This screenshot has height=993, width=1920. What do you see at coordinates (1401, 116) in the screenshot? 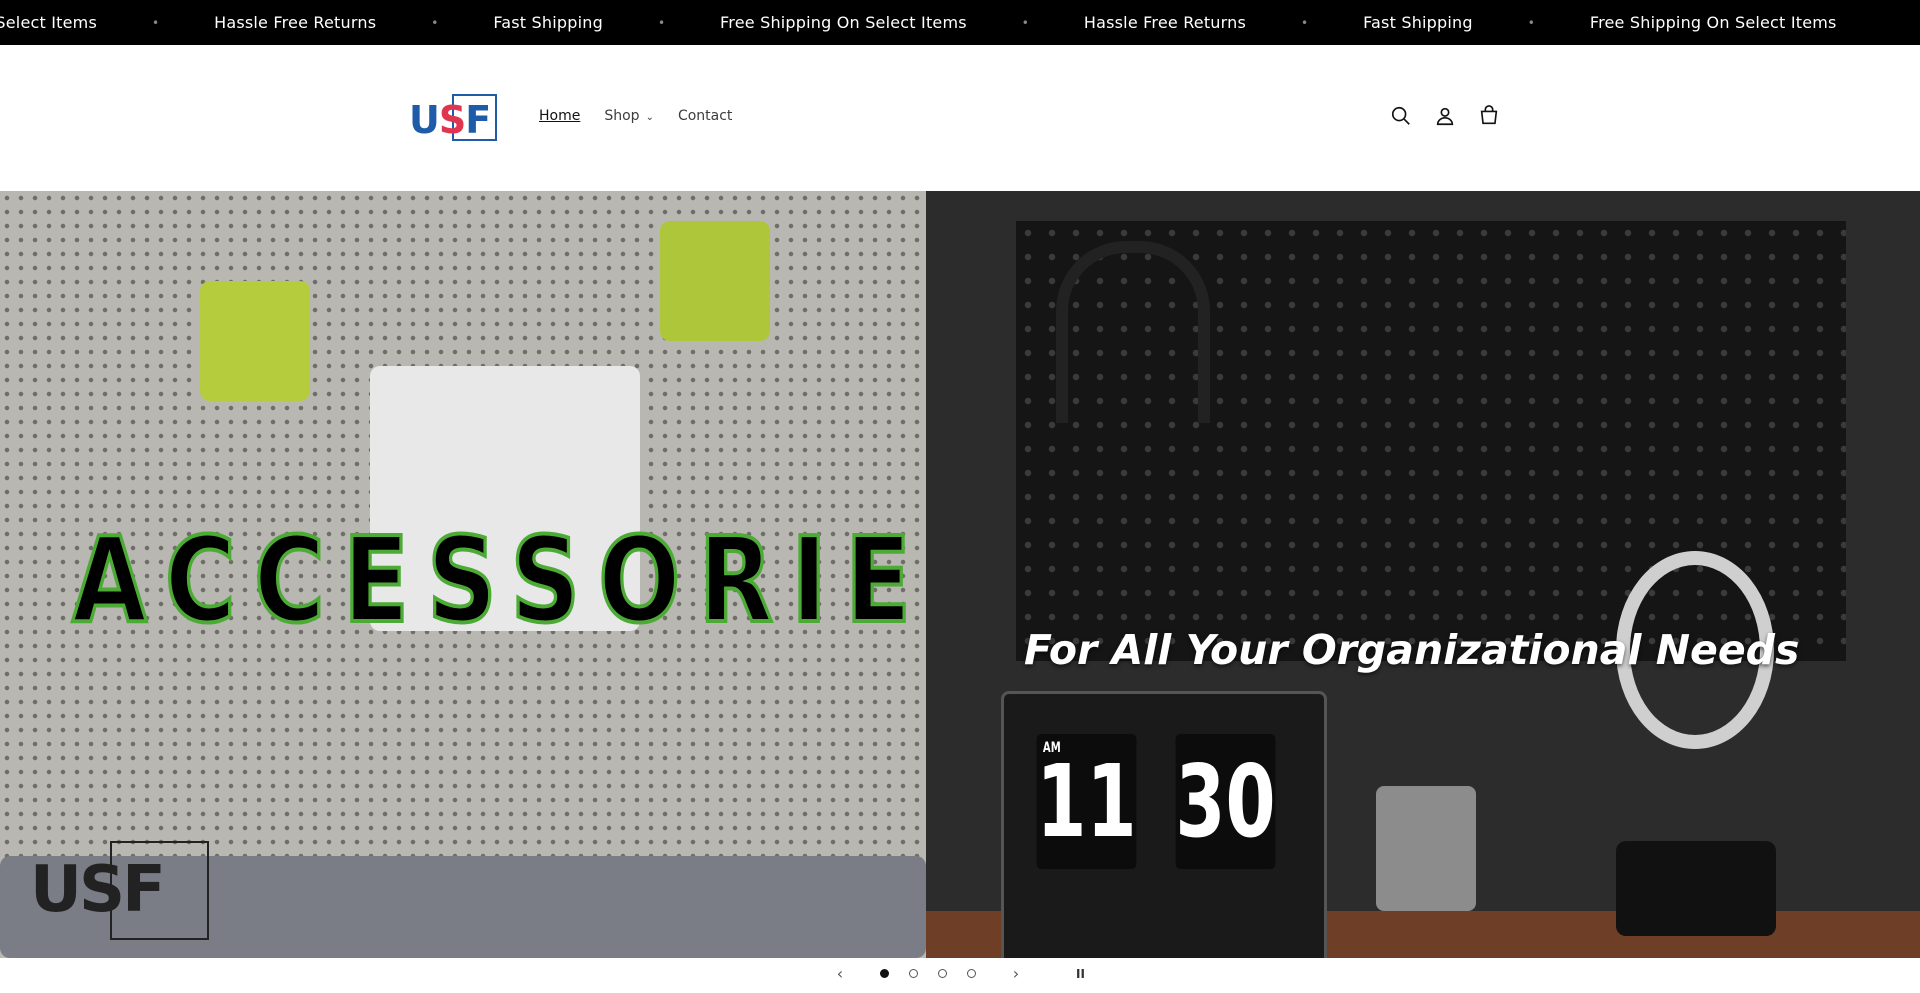
I see `search-icon` at bounding box center [1401, 116].